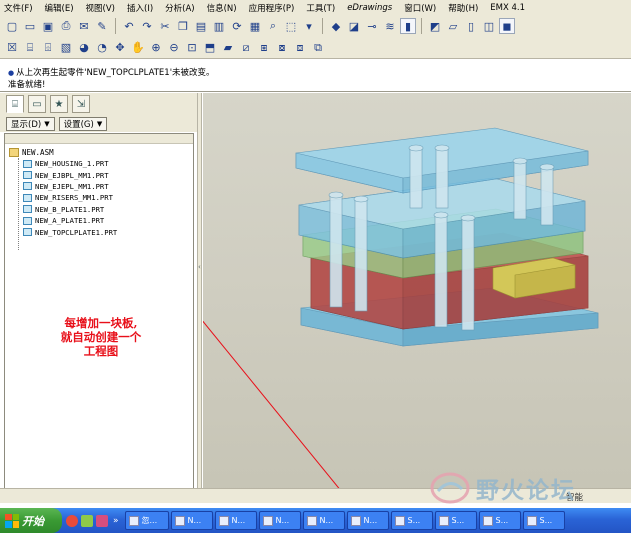 Image resolution: width=631 pixels, height=533 pixels. I want to click on appearance-icon: ▧, so click(66, 48).